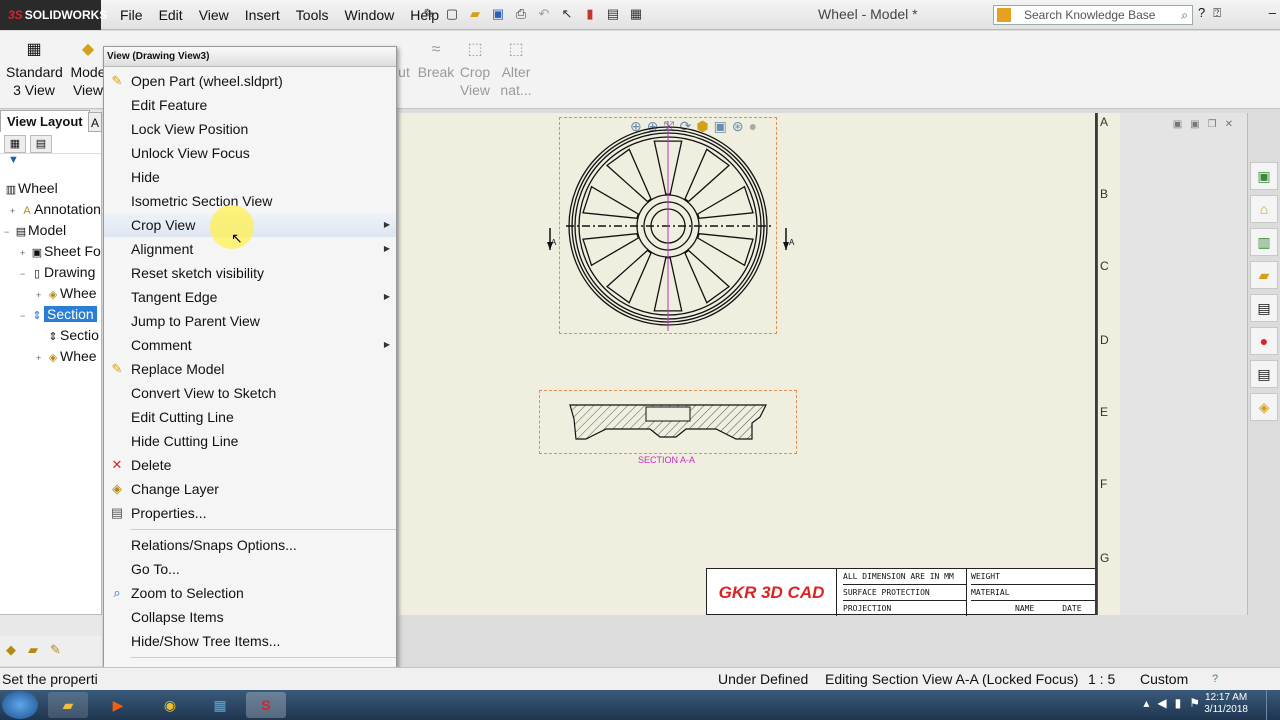 This screenshot has height=720, width=1280. Describe the element at coordinates (1264, 308) in the screenshot. I see `view-palette-icon: ▤` at that location.